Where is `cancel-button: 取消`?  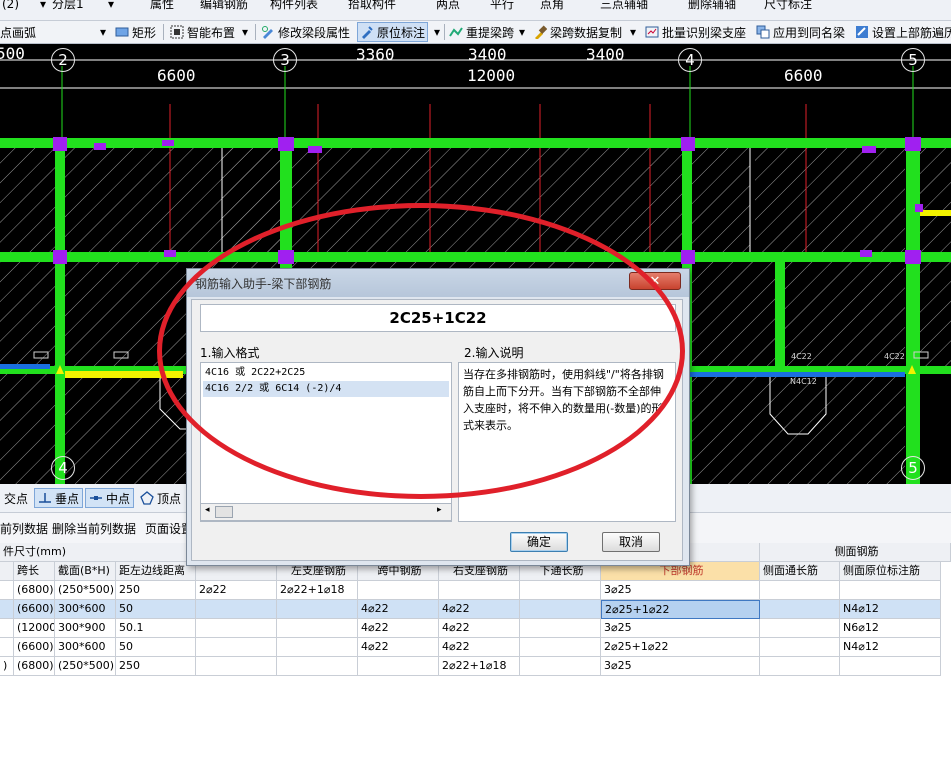 cancel-button: 取消 is located at coordinates (631, 542).